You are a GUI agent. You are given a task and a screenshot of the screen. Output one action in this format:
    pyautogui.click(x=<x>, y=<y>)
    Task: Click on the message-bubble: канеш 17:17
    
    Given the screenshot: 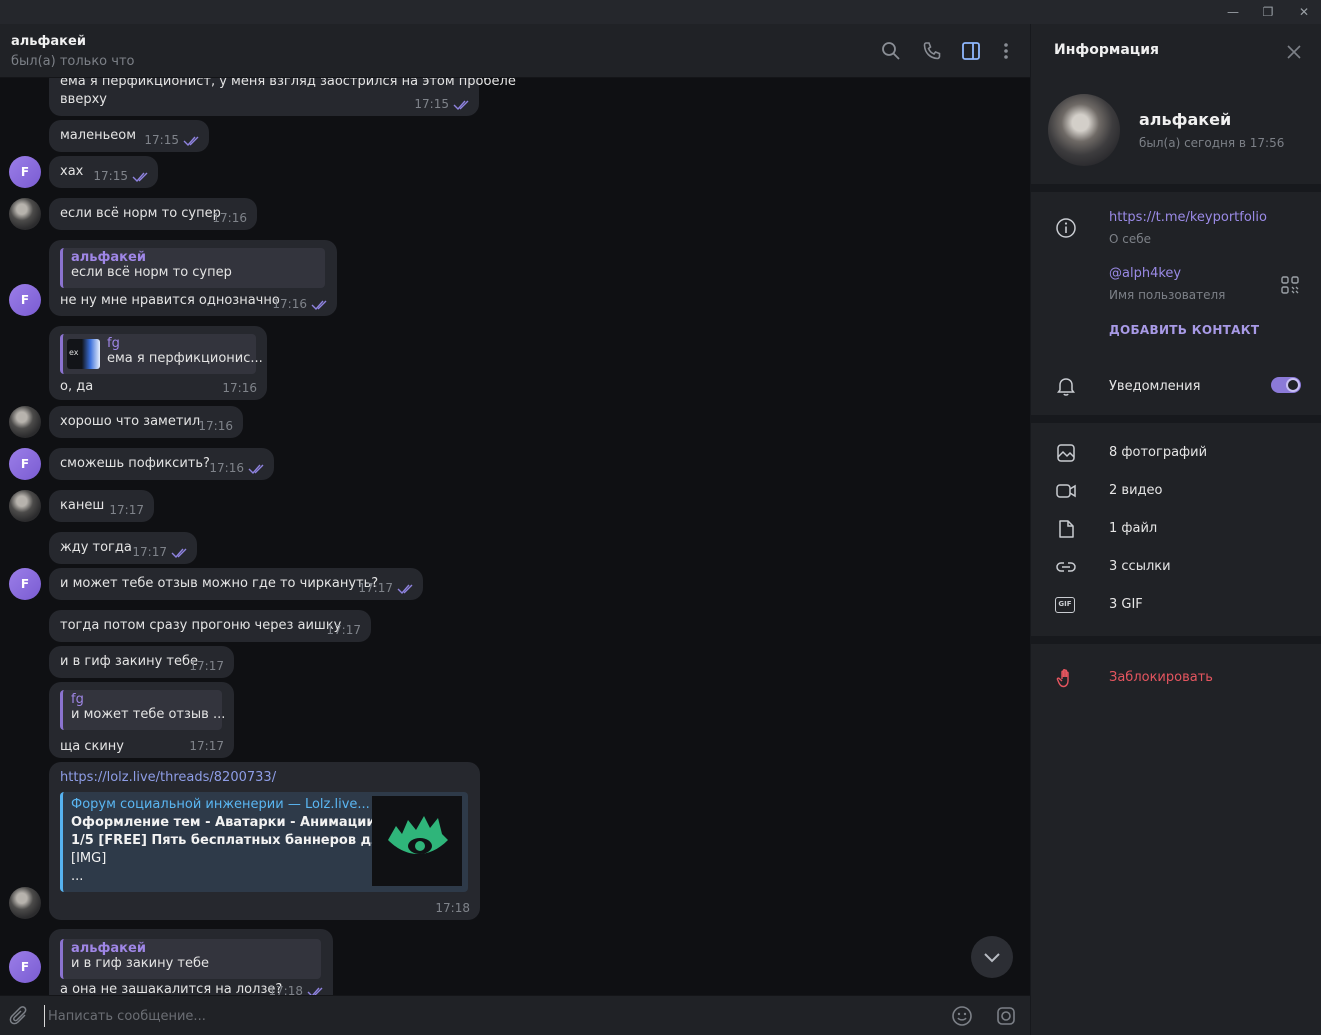 What is the action you would take?
    pyautogui.click(x=101, y=506)
    